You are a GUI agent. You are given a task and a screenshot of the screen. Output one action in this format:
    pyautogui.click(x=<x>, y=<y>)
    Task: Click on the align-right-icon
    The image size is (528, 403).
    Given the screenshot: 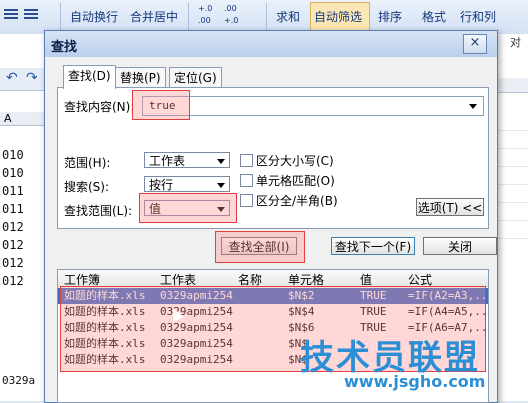 What is the action you would take?
    pyautogui.click(x=11, y=15)
    